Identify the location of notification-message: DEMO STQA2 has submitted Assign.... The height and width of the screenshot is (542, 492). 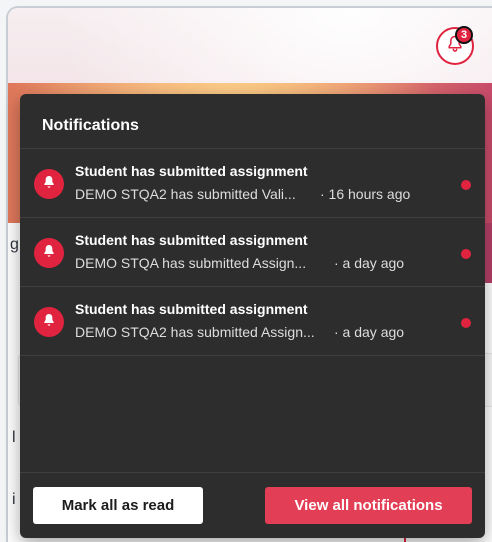
(195, 332).